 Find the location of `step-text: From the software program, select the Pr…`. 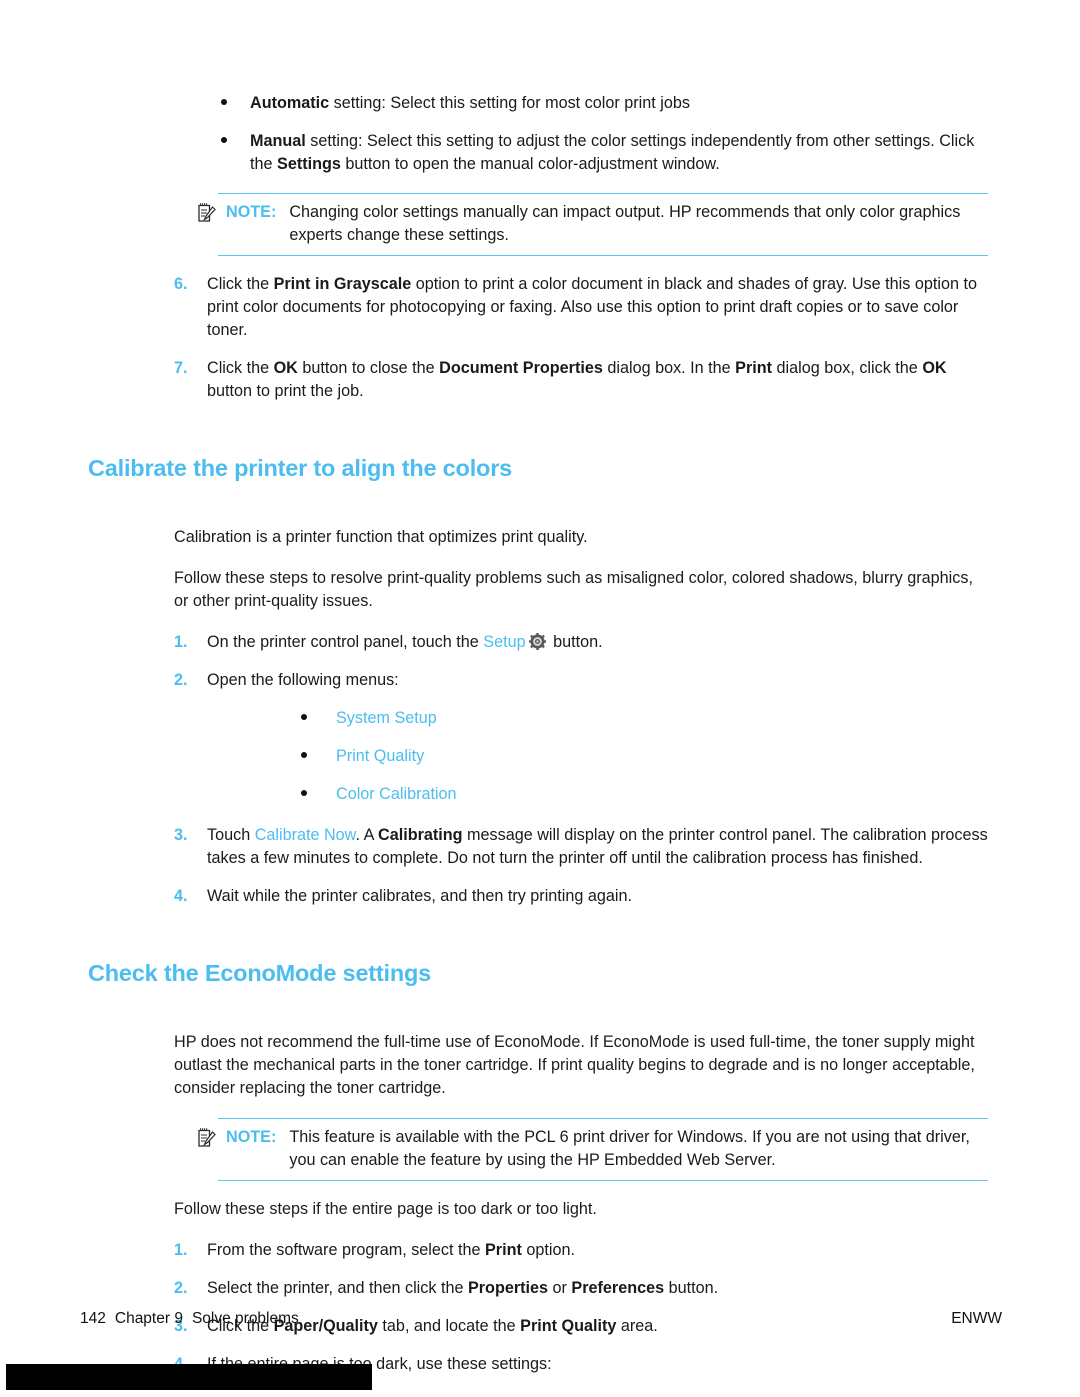

step-text: From the software program, select the Pr… is located at coordinates (597, 1250).